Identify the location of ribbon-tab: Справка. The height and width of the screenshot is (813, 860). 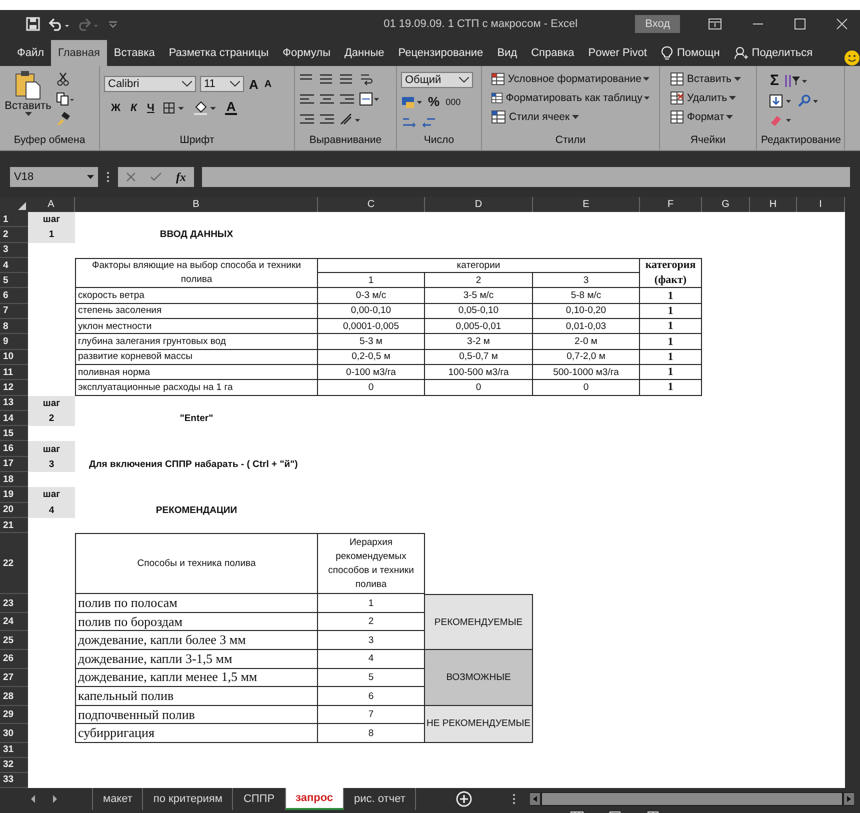
(553, 53).